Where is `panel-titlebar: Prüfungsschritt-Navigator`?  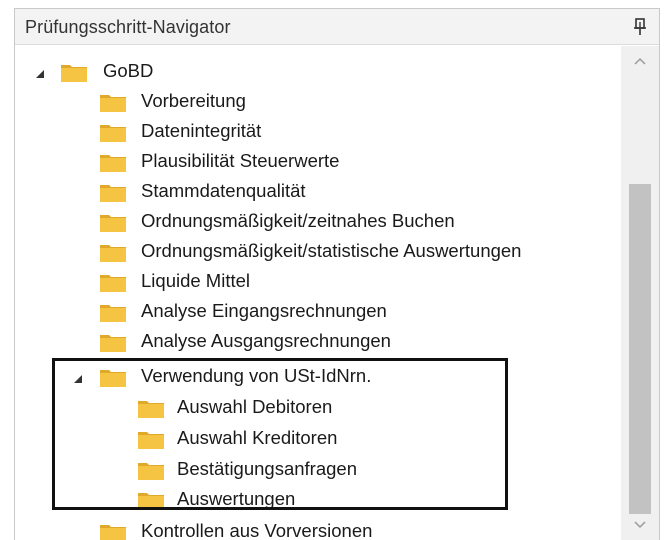
panel-titlebar: Prüfungsschritt-Navigator is located at coordinates (337, 27).